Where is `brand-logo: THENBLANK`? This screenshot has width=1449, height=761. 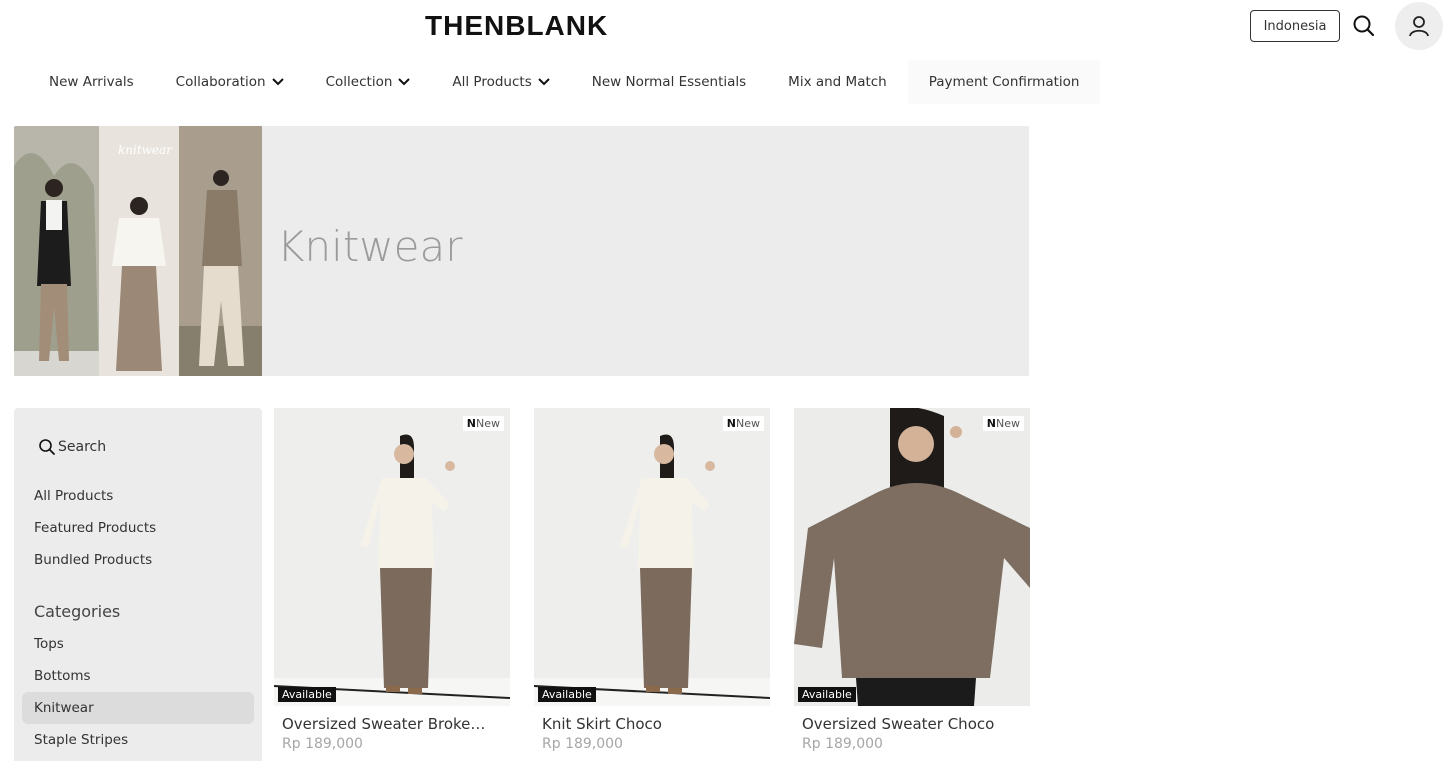 brand-logo: THENBLANK is located at coordinates (516, 26).